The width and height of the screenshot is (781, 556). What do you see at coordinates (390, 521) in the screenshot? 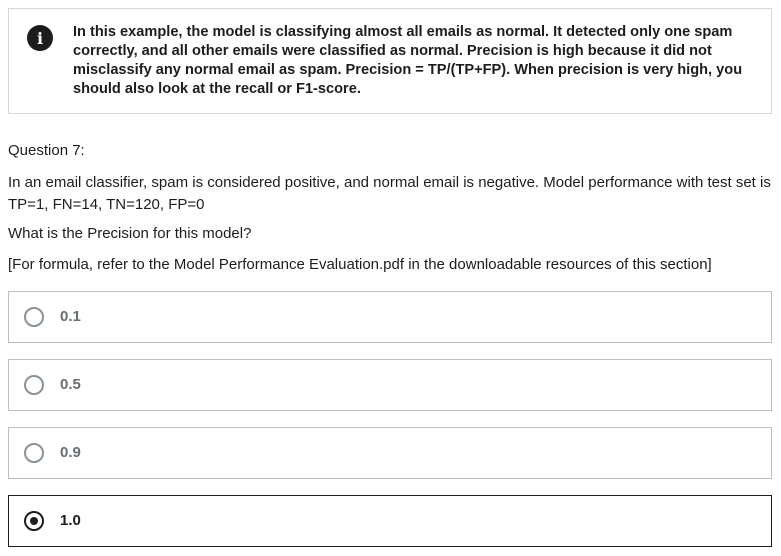
I see `answer-option-4: 1.0` at bounding box center [390, 521].